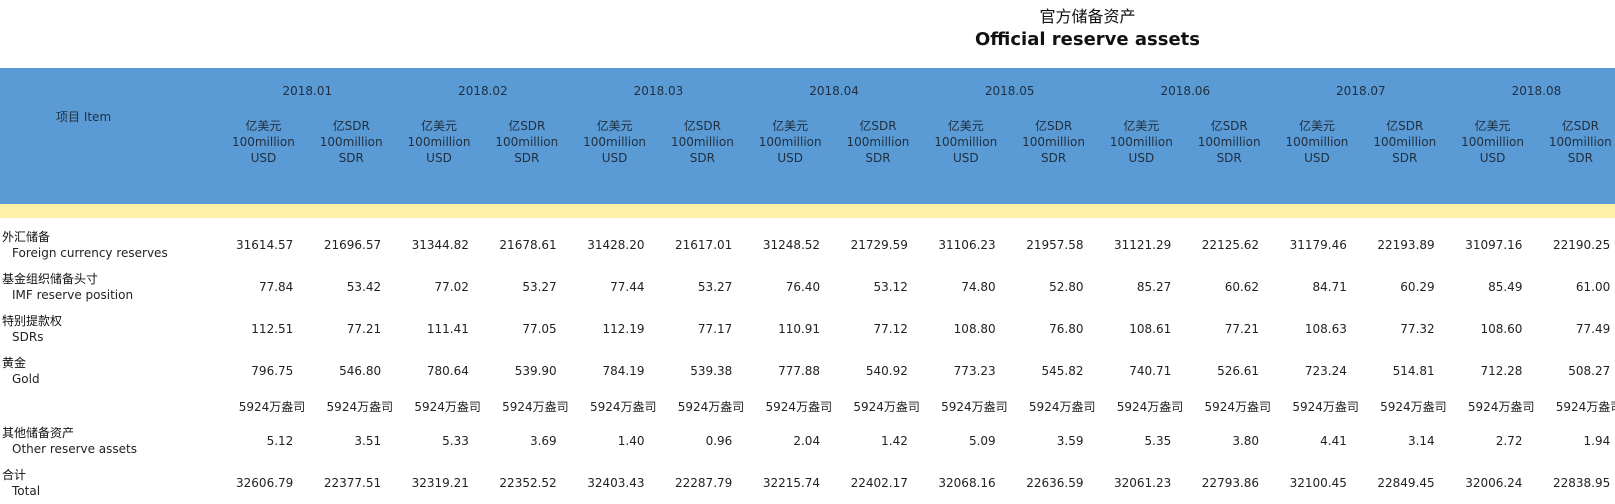 The image size is (1615, 504). What do you see at coordinates (1531, 91) in the screenshot?
I see `period-header: 2018.08` at bounding box center [1531, 91].